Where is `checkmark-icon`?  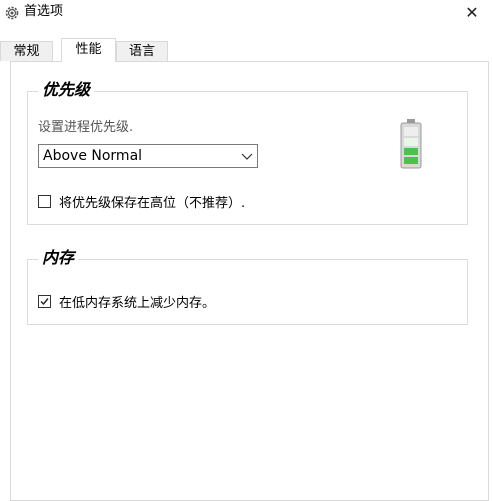
checkmark-icon is located at coordinates (44, 302).